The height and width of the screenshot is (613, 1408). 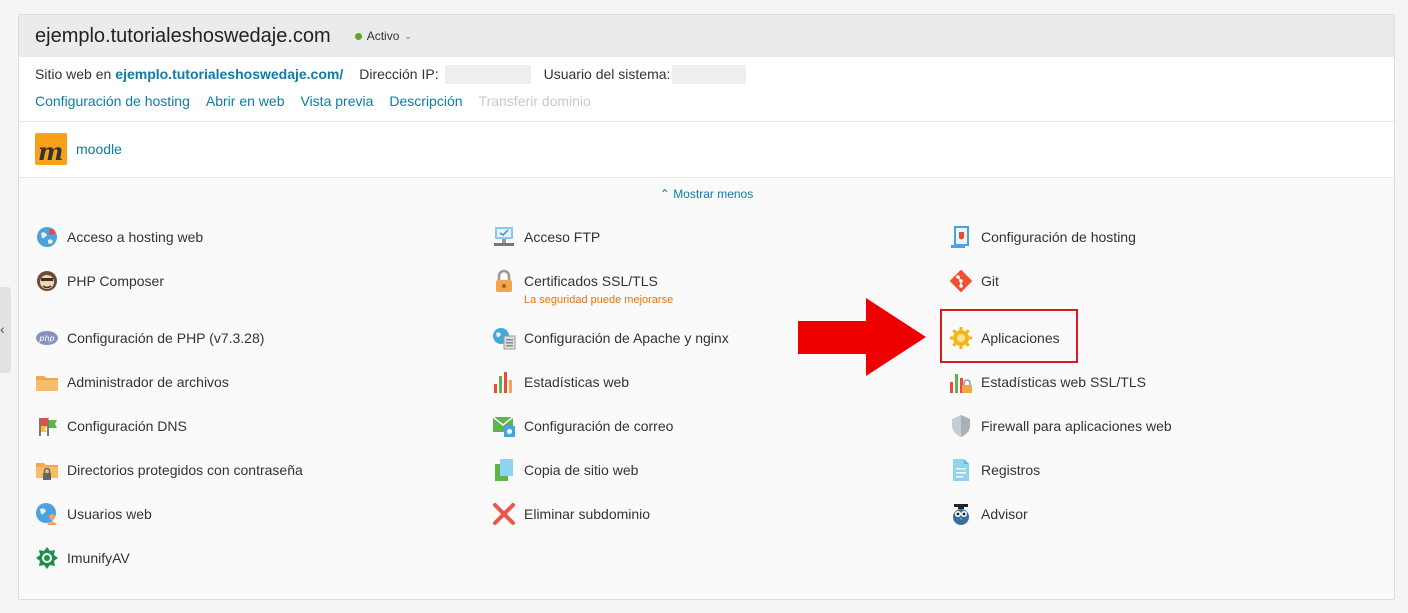 What do you see at coordinates (47, 514) in the screenshot?
I see `web-users-icon` at bounding box center [47, 514].